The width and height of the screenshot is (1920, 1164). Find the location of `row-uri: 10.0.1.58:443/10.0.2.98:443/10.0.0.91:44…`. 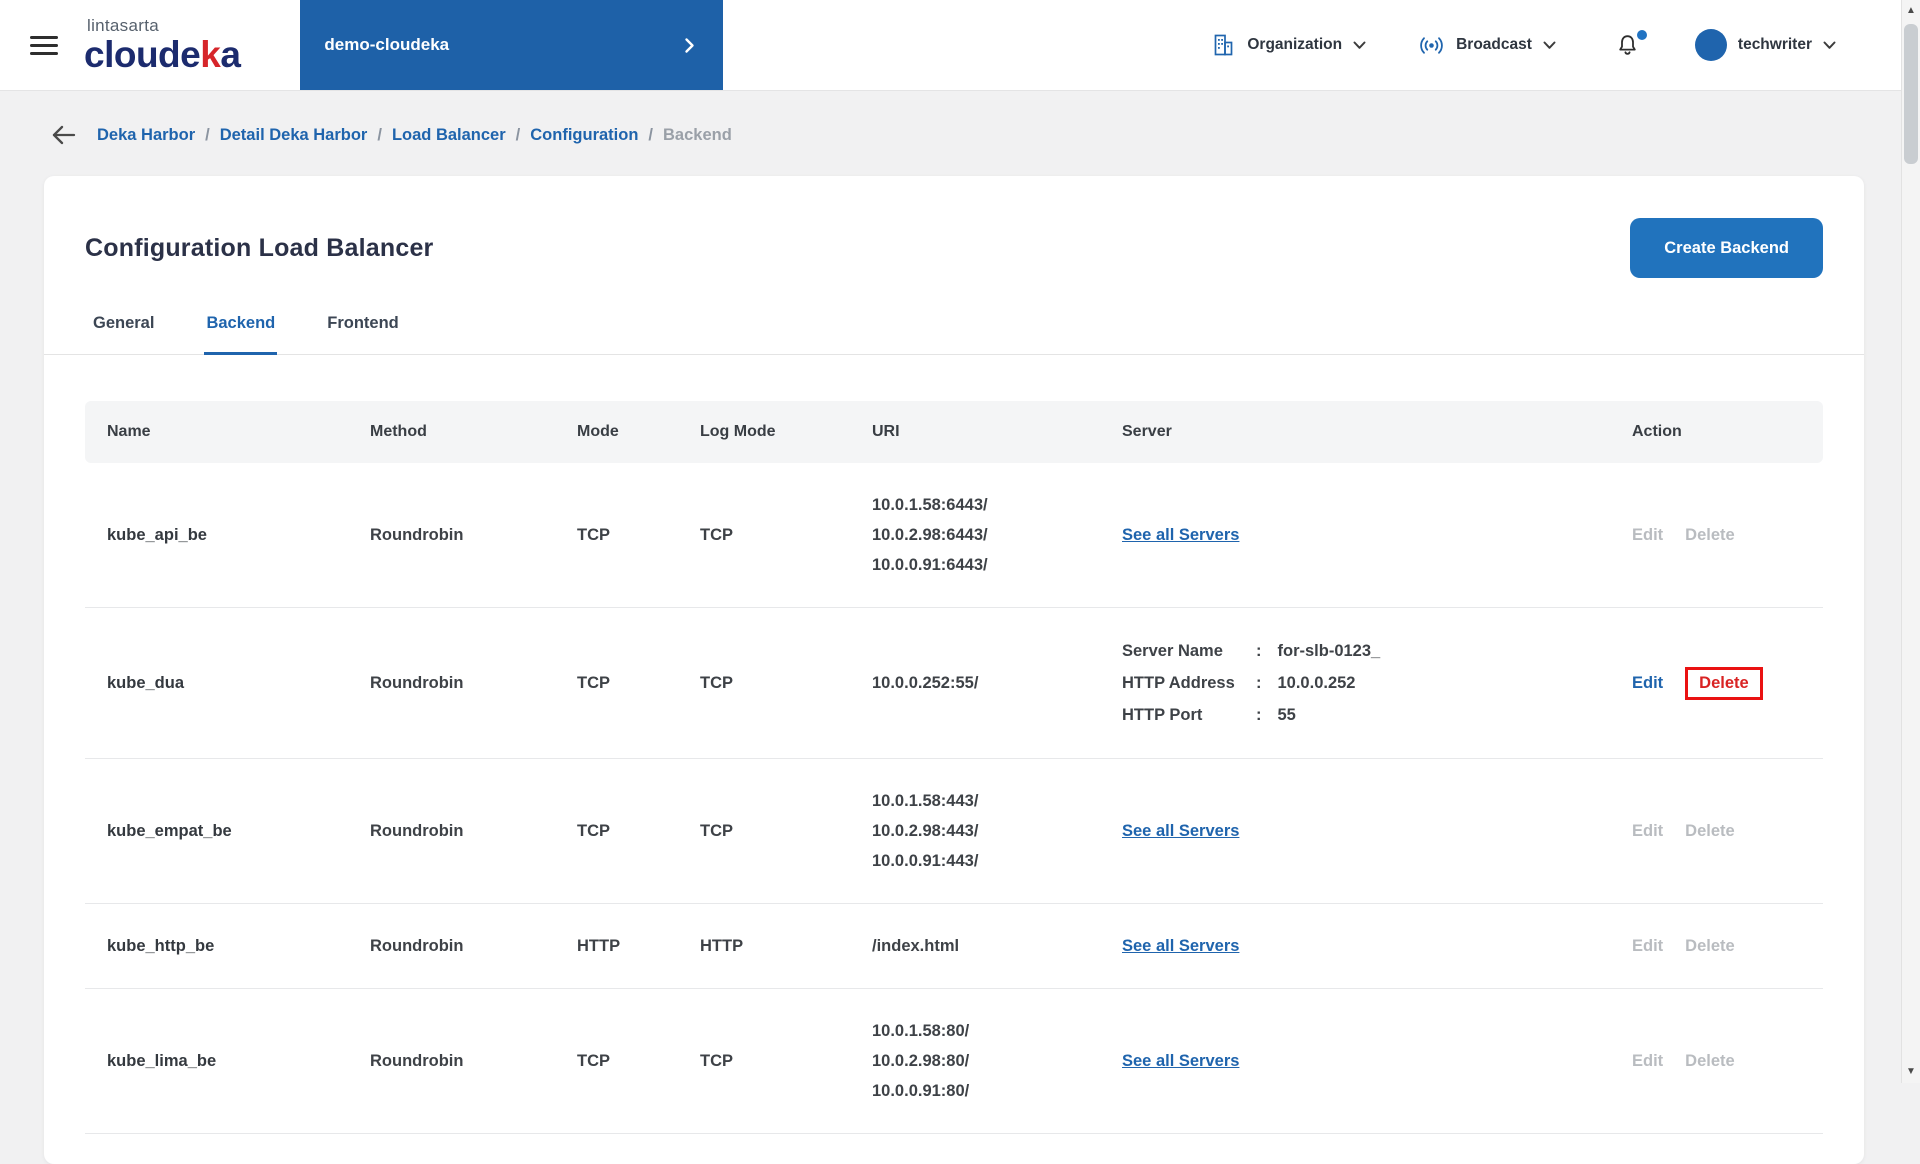

row-uri: 10.0.1.58:443/10.0.2.98:443/10.0.0.91:44… is located at coordinates (997, 831).